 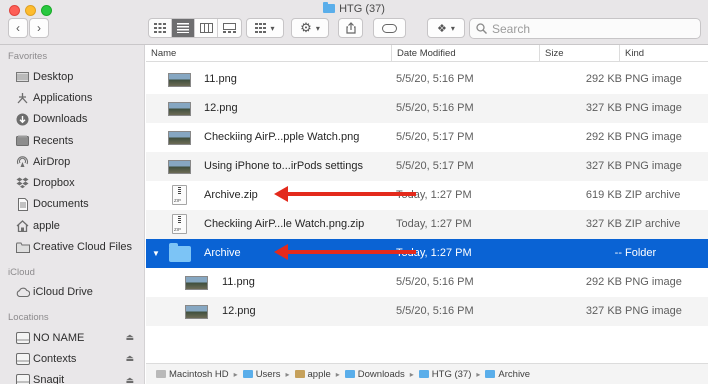 I want to click on file-name: Archive, so click(x=222, y=253).